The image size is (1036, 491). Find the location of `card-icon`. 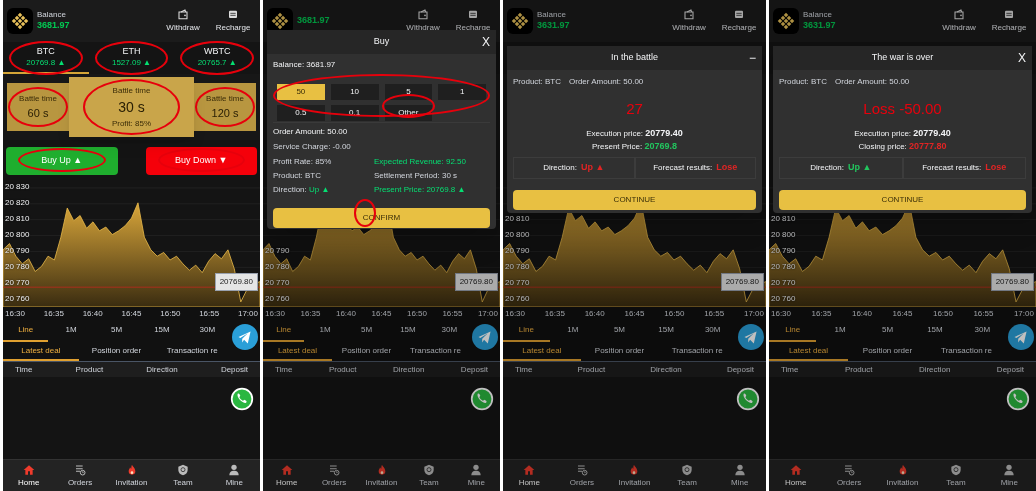

card-icon is located at coordinates (233, 14).